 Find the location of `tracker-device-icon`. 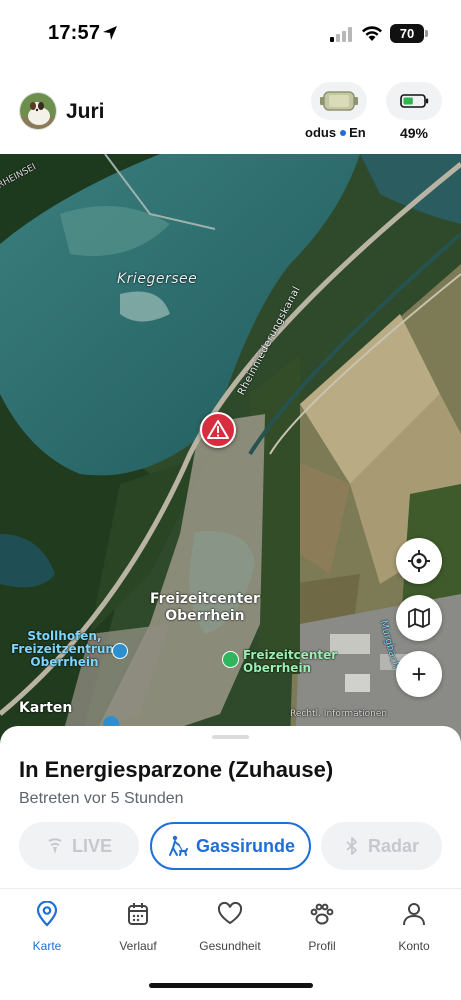

tracker-device-icon is located at coordinates (339, 101).